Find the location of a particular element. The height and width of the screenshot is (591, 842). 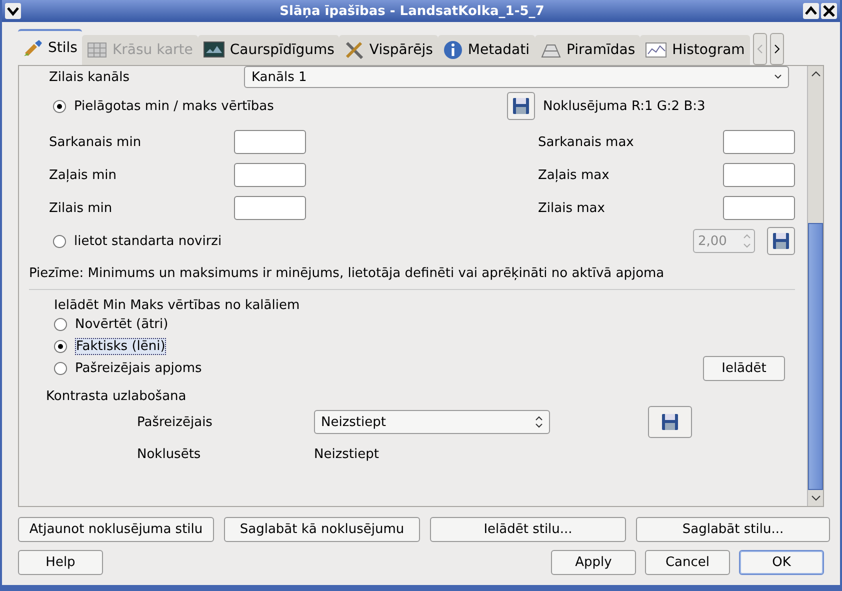

style-button: Saglabāt kā noklusējumu is located at coordinates (322, 529).